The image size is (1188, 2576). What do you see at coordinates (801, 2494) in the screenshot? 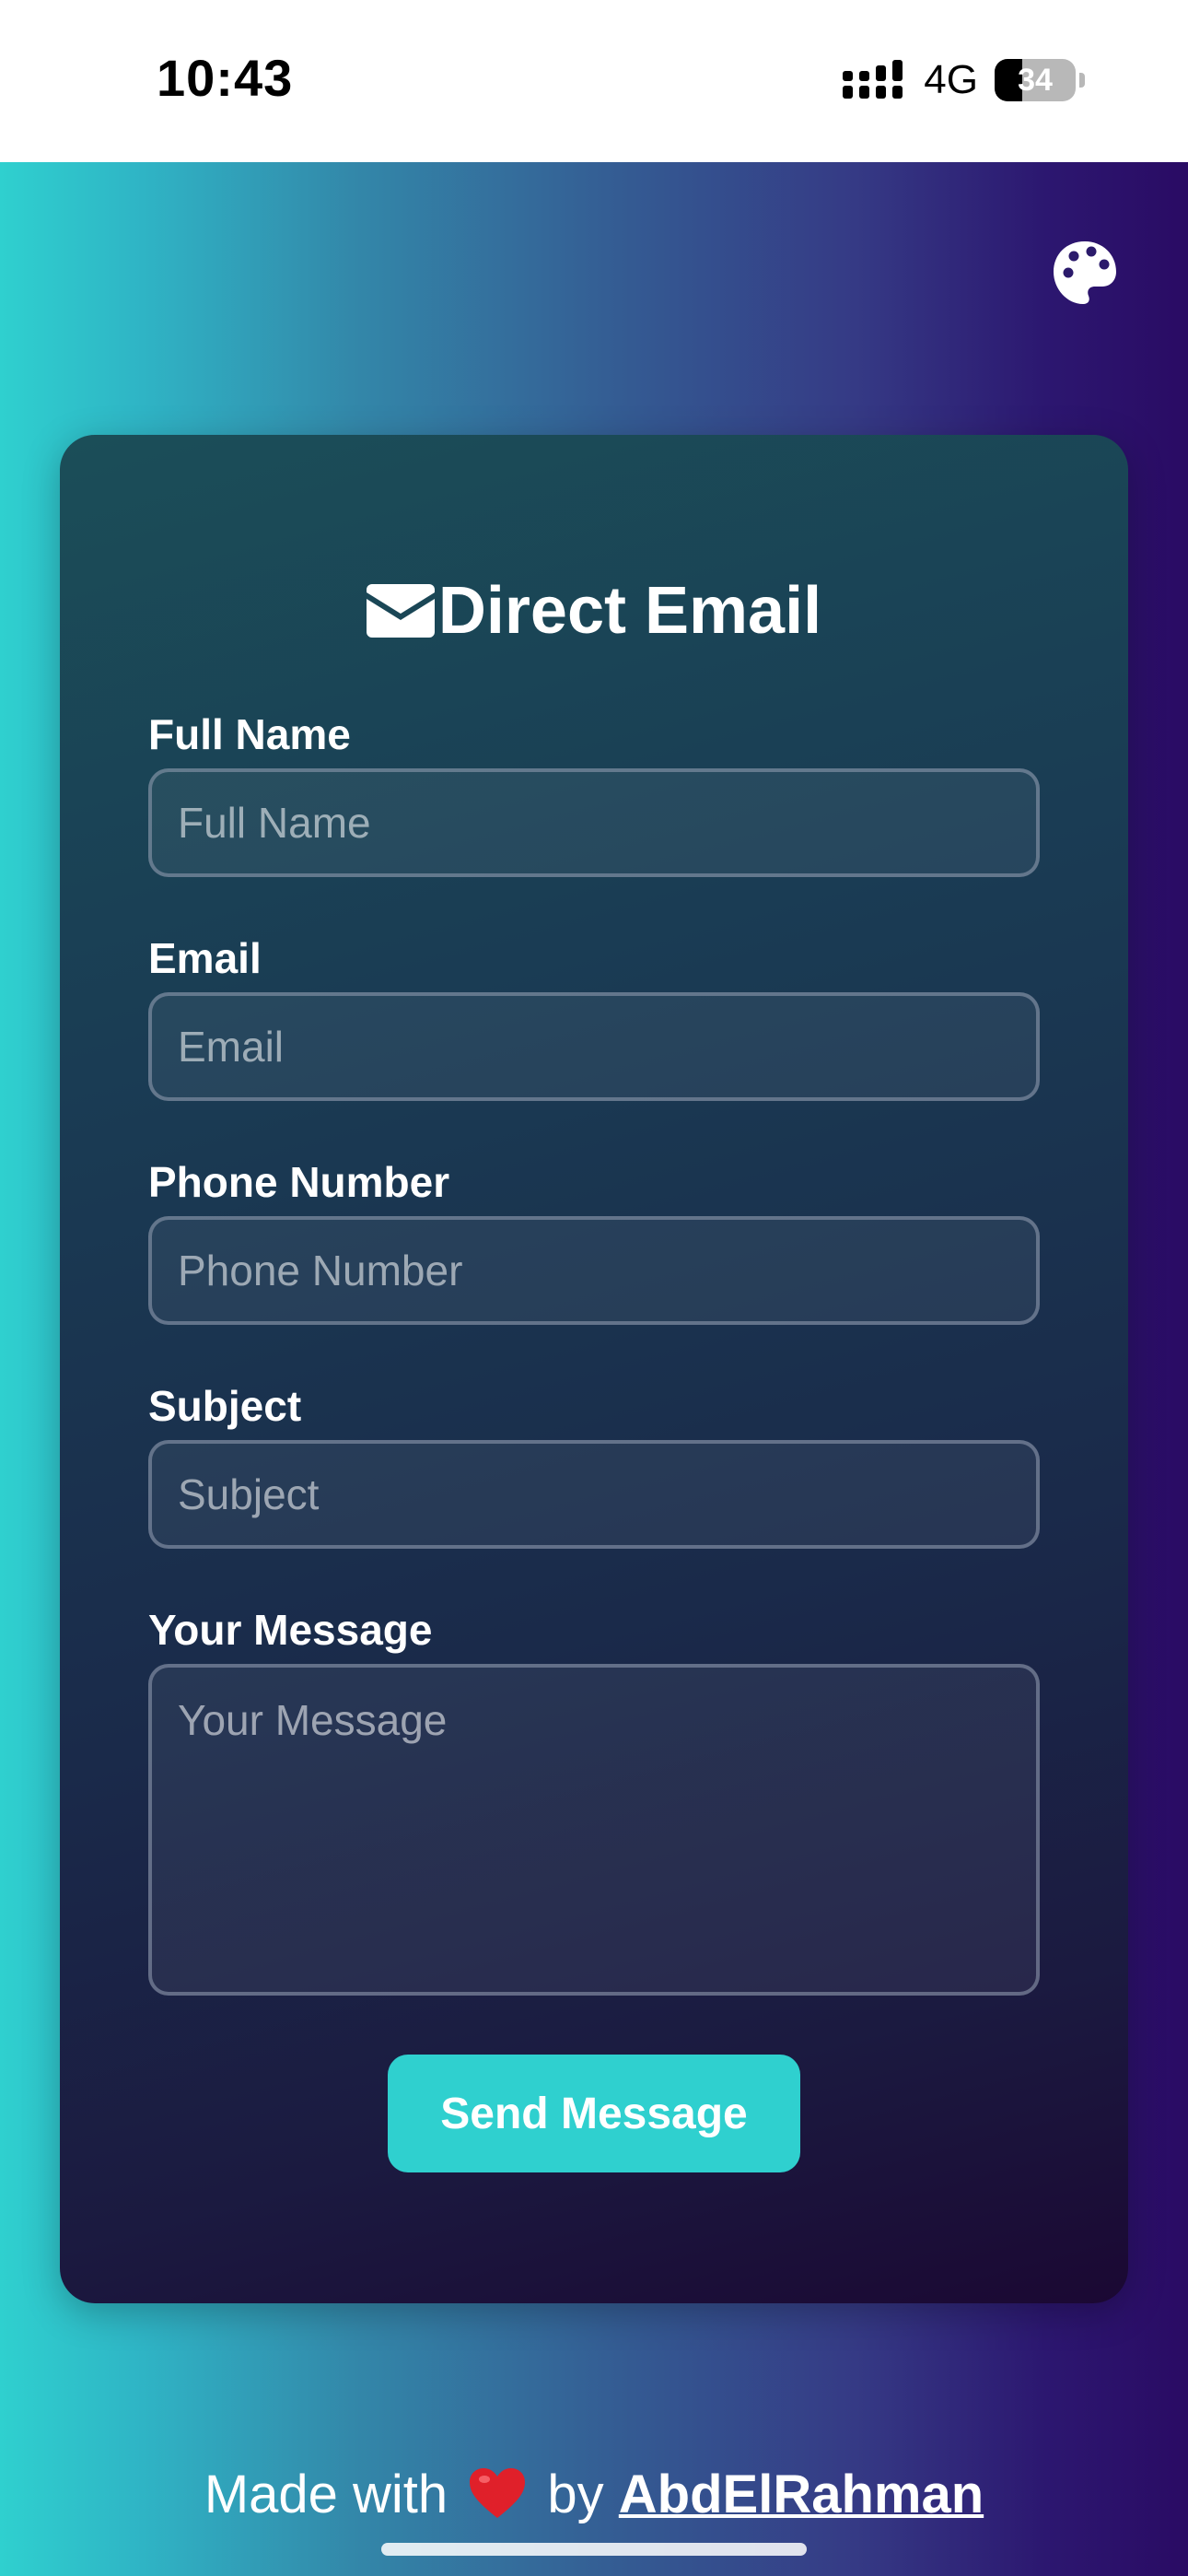
I see `author-link: AbdElRahman` at bounding box center [801, 2494].